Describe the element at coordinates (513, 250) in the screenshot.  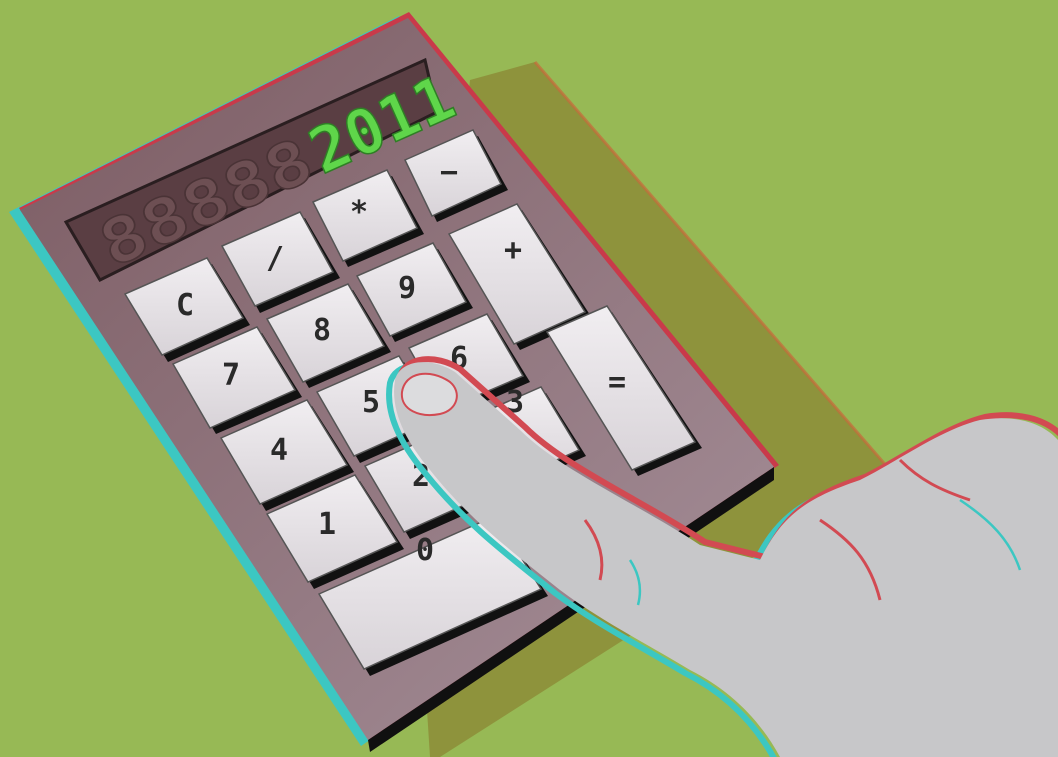
I see `key-label-plus: +` at that location.